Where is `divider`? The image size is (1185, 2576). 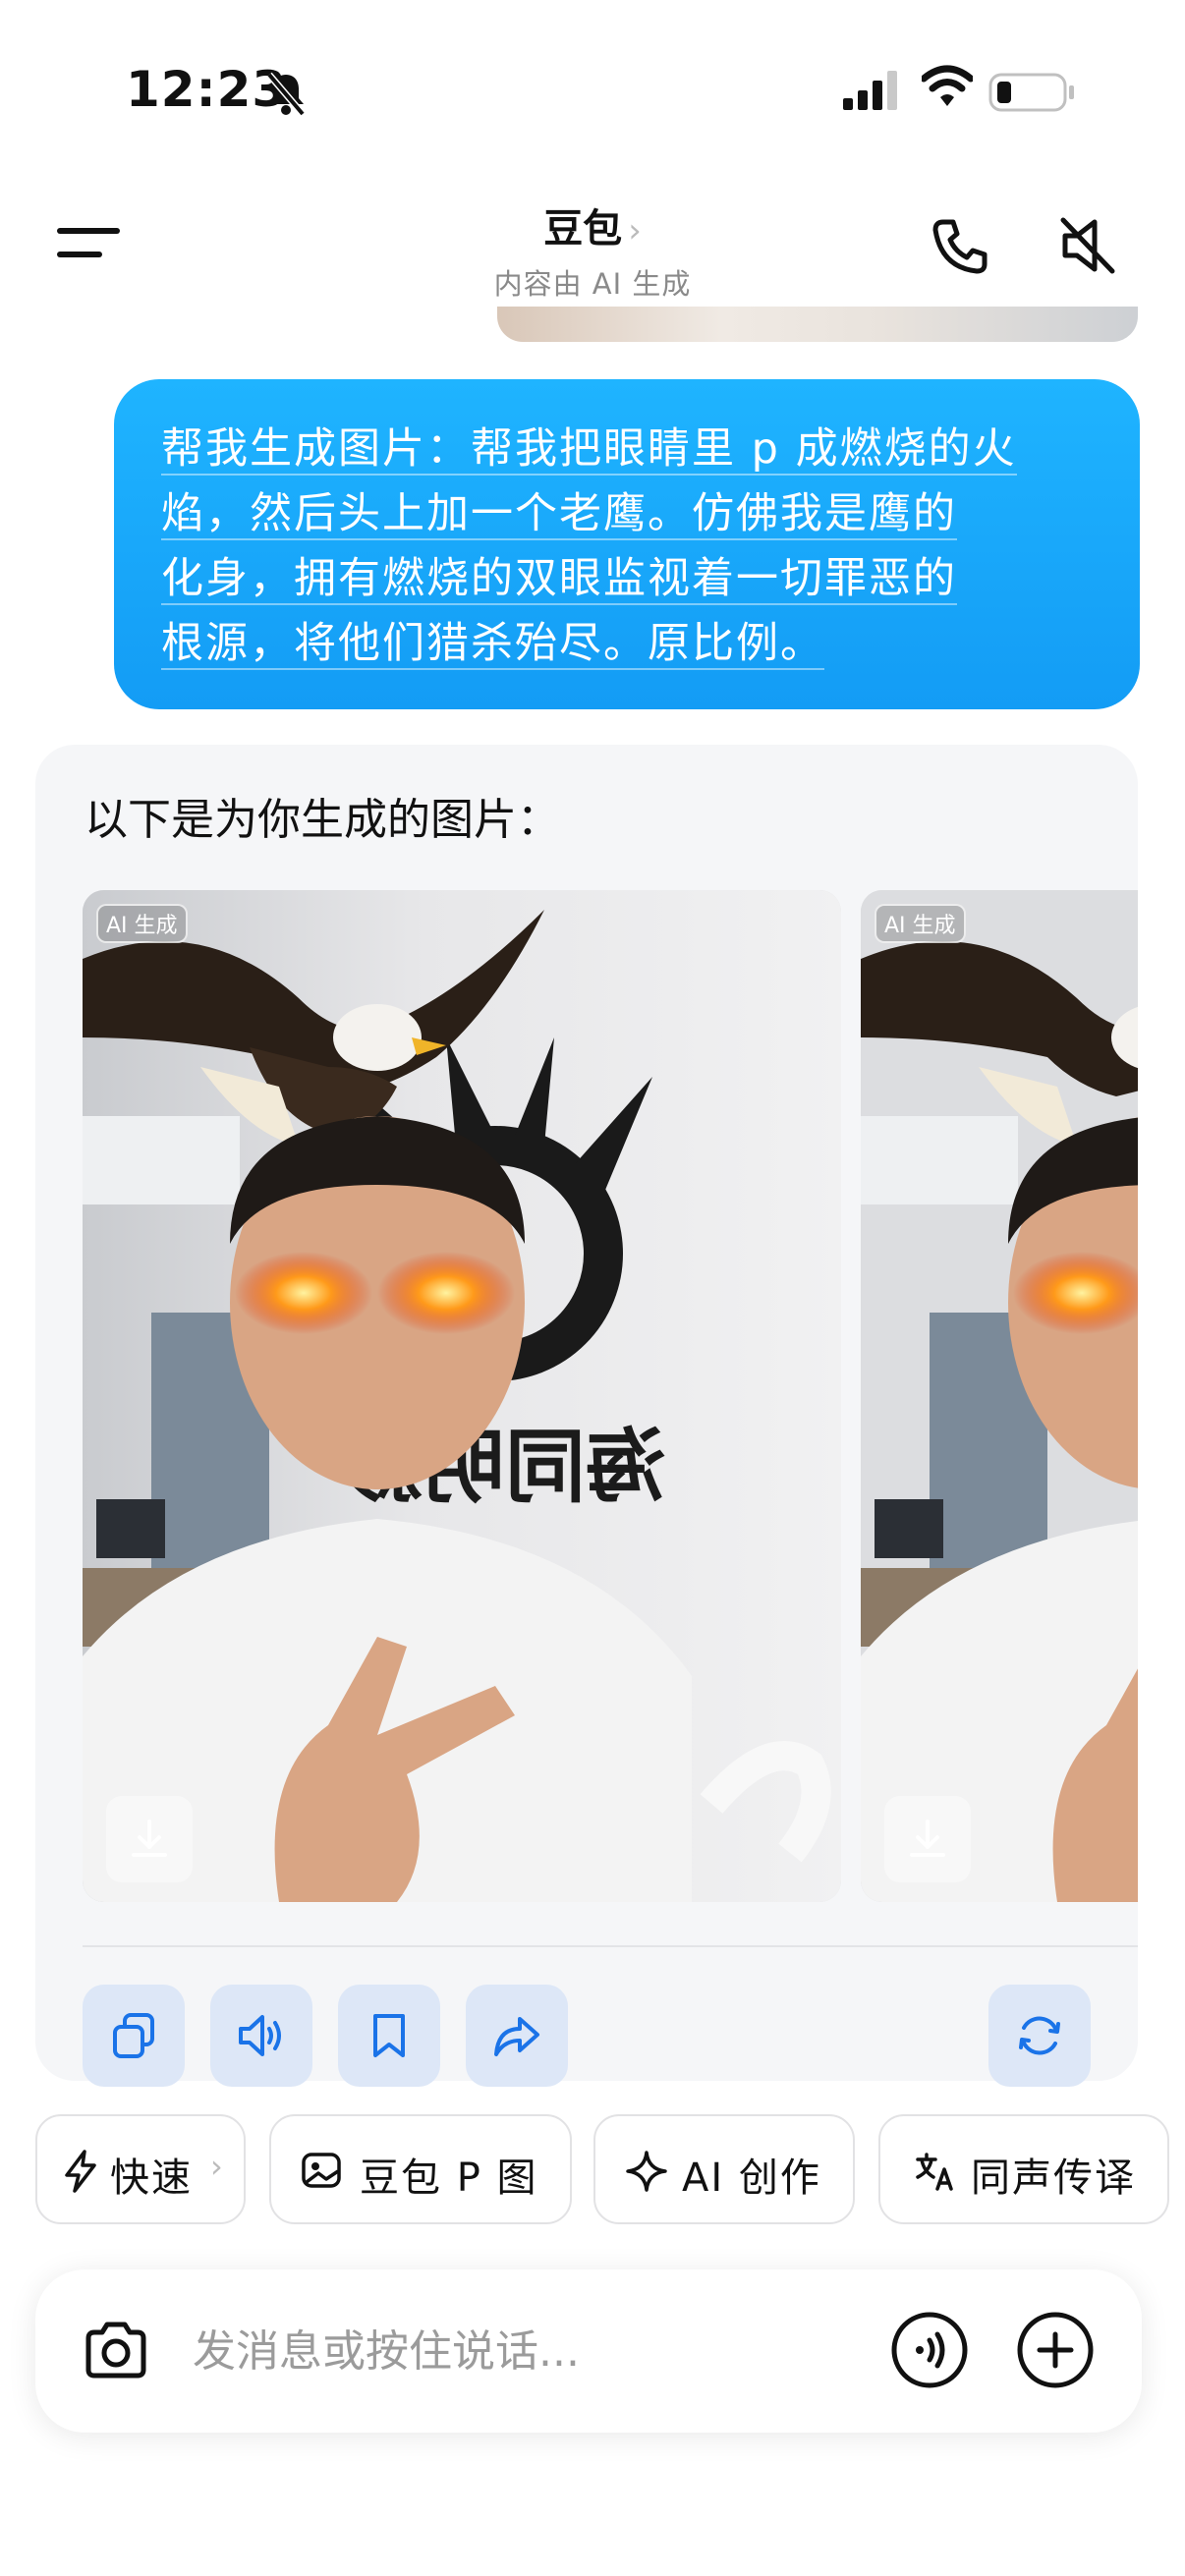
divider is located at coordinates (610, 1946).